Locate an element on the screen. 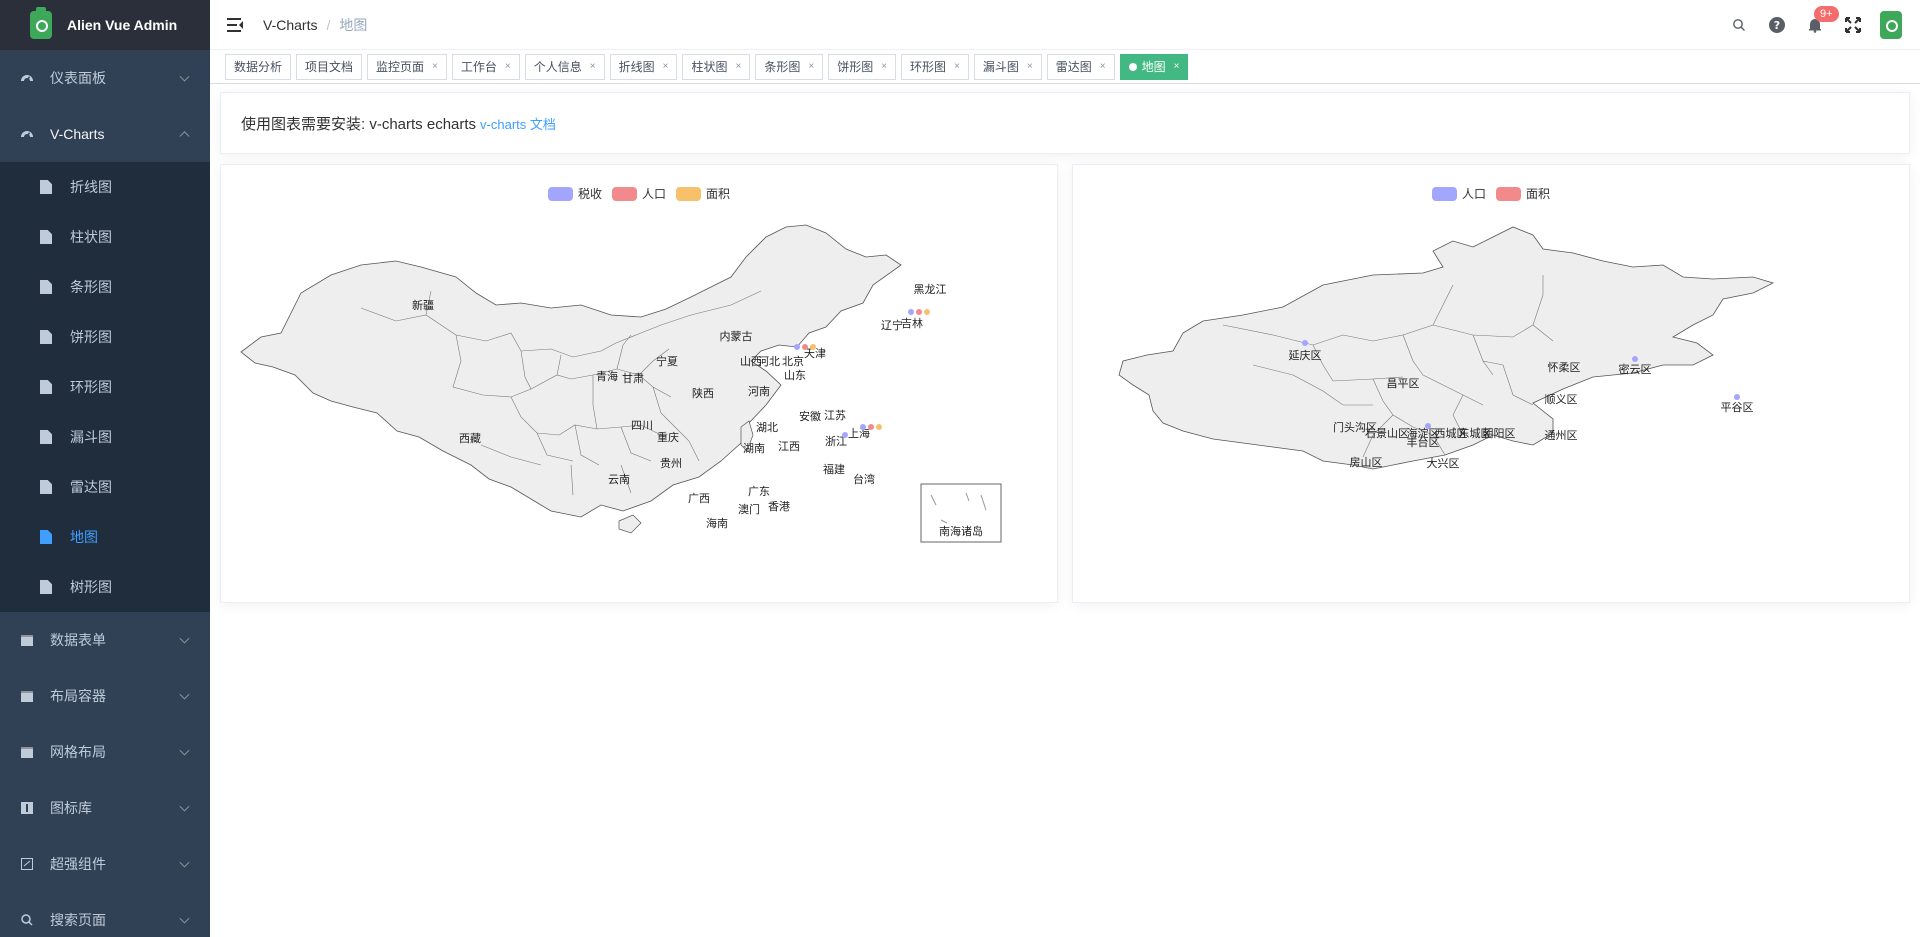 The height and width of the screenshot is (937, 1920). tag-label: 折线图 is located at coordinates (636, 67).